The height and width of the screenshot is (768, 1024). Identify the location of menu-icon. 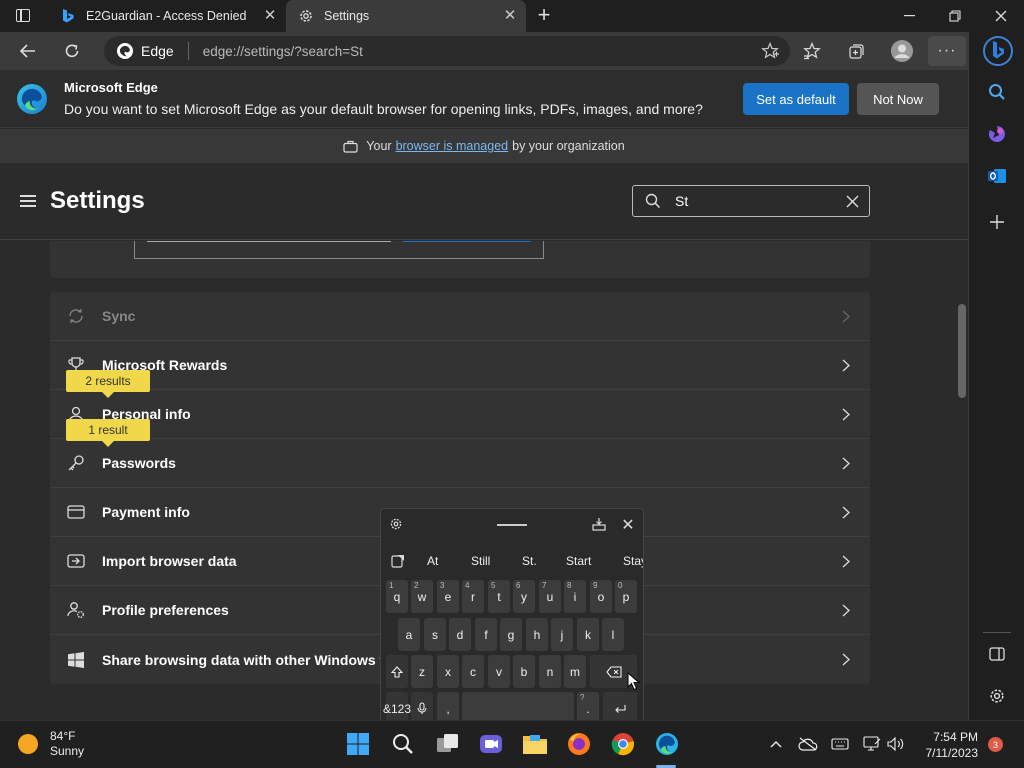
(28, 201).